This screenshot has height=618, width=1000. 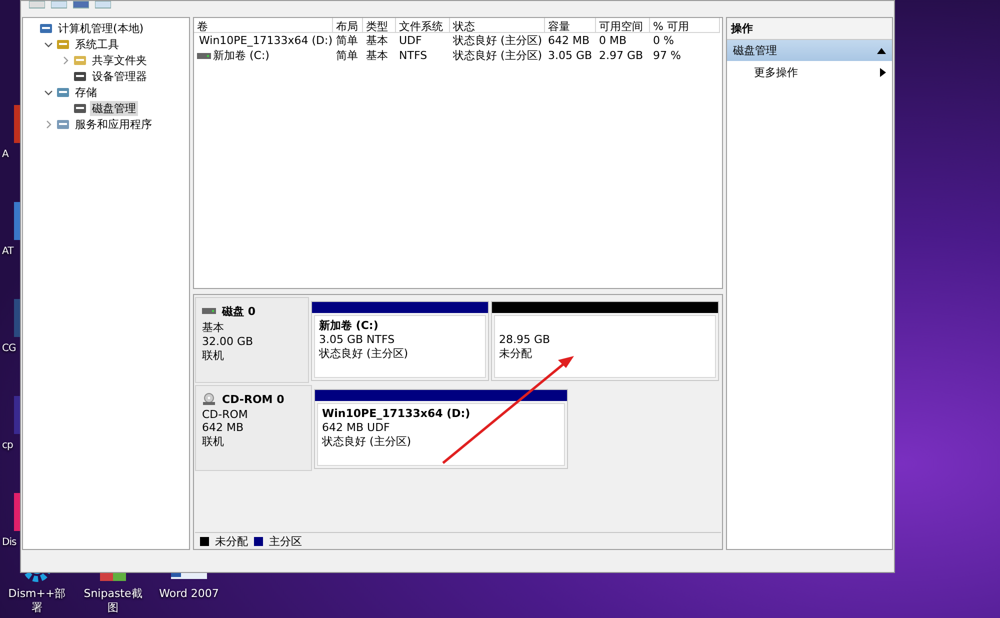 What do you see at coordinates (525, 340) in the screenshot?
I see `partition-detail: 28.95 GB` at bounding box center [525, 340].